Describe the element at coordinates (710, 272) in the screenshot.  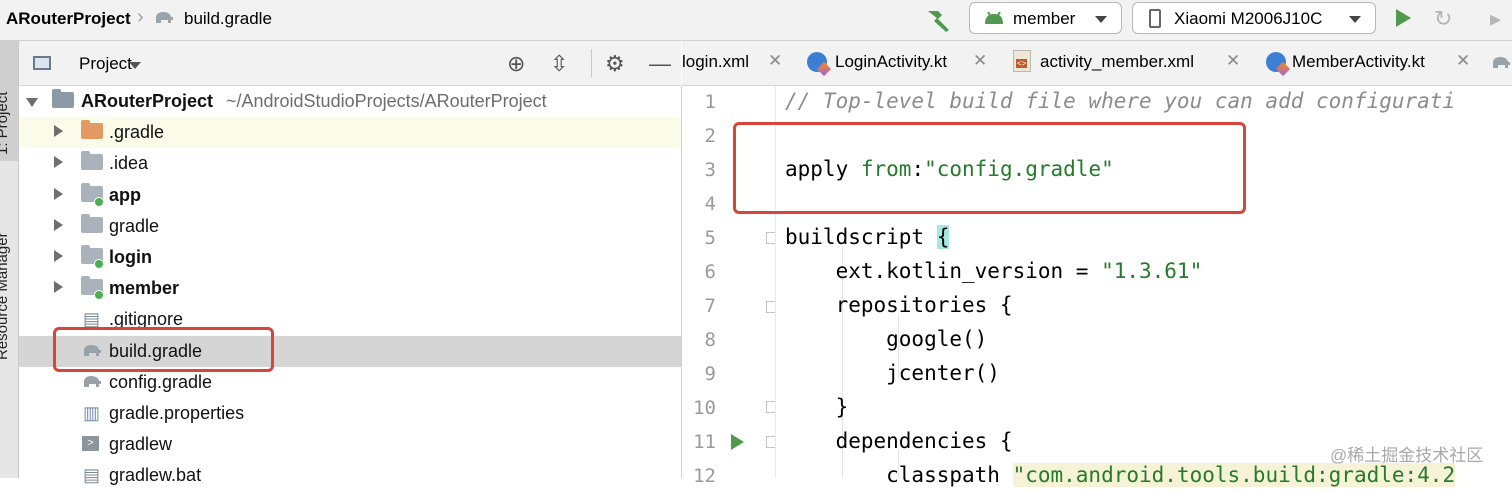
I see `line-number: 6` at that location.